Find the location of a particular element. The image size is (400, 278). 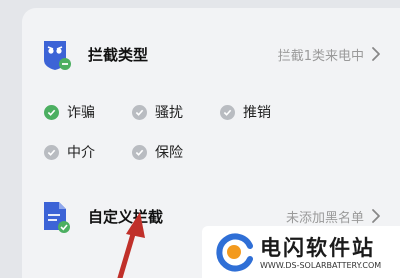

red-arrow-annotation-icon is located at coordinates (131, 245).